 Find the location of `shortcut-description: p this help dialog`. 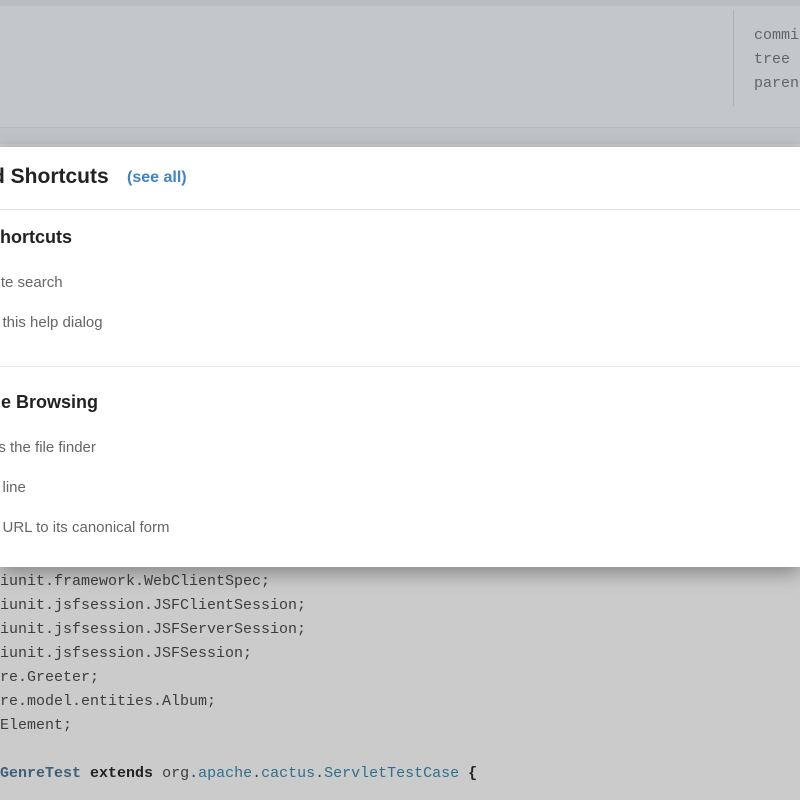

shortcut-description: p this help dialog is located at coordinates (51, 322).